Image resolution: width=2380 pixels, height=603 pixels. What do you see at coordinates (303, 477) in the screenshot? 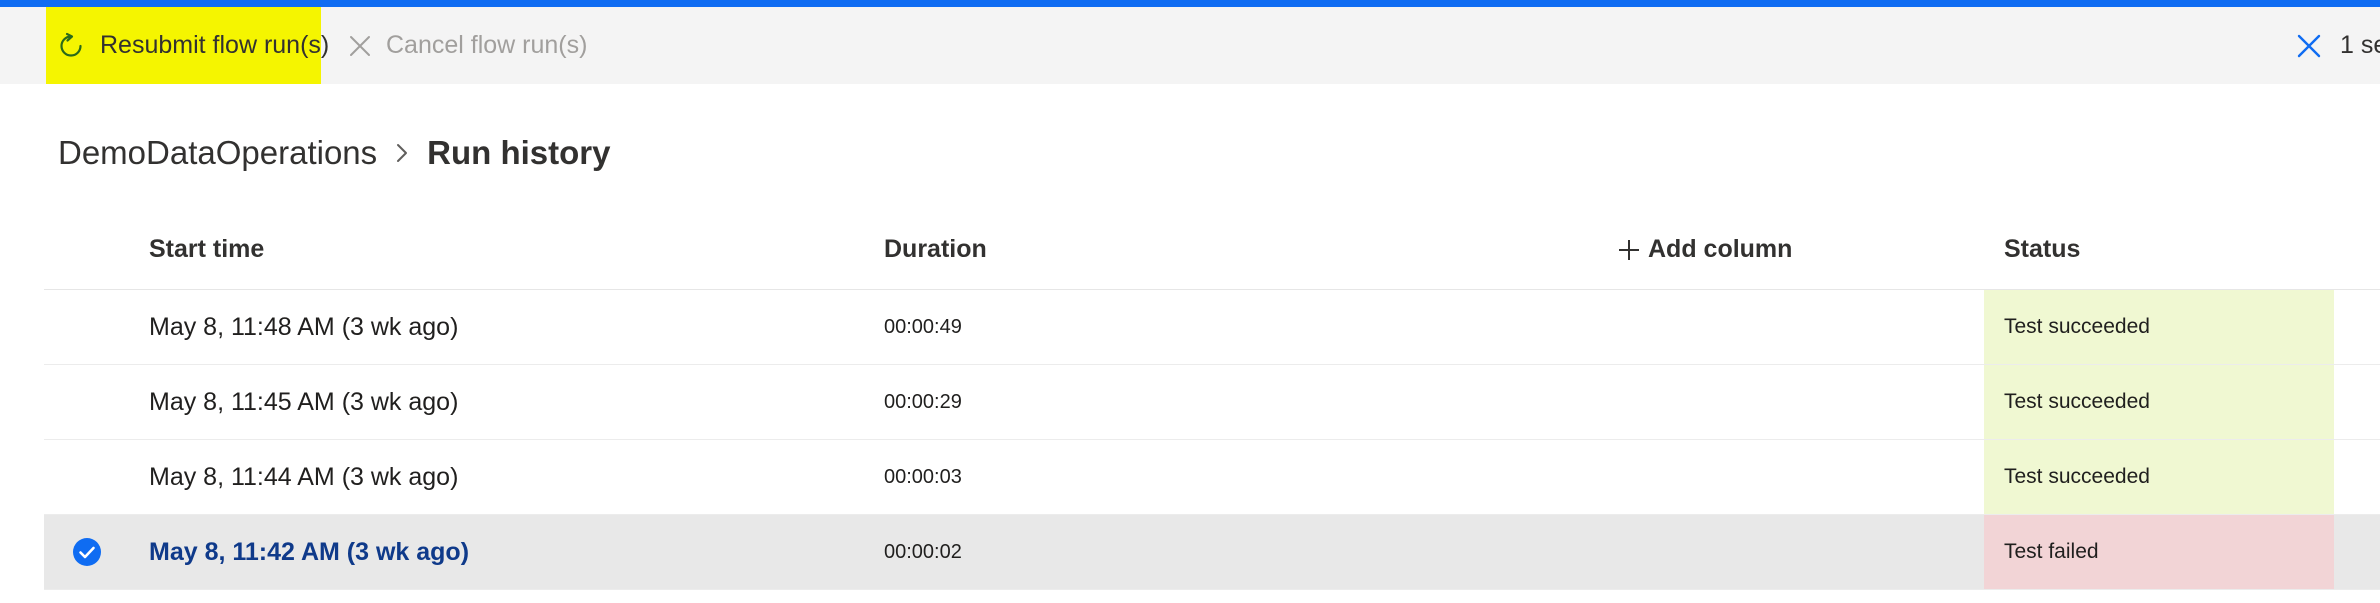
I see `start-time-link: May 8, 11:44 AM (3 wk ago)` at bounding box center [303, 477].